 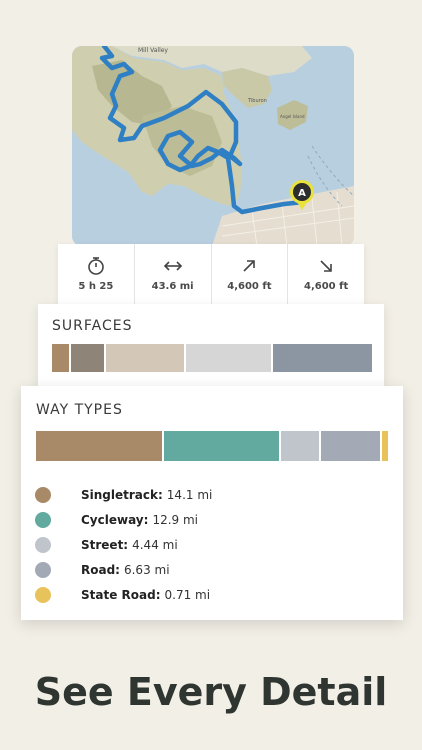 I want to click on stat-duration-value: 5 h 25, so click(x=96, y=286).